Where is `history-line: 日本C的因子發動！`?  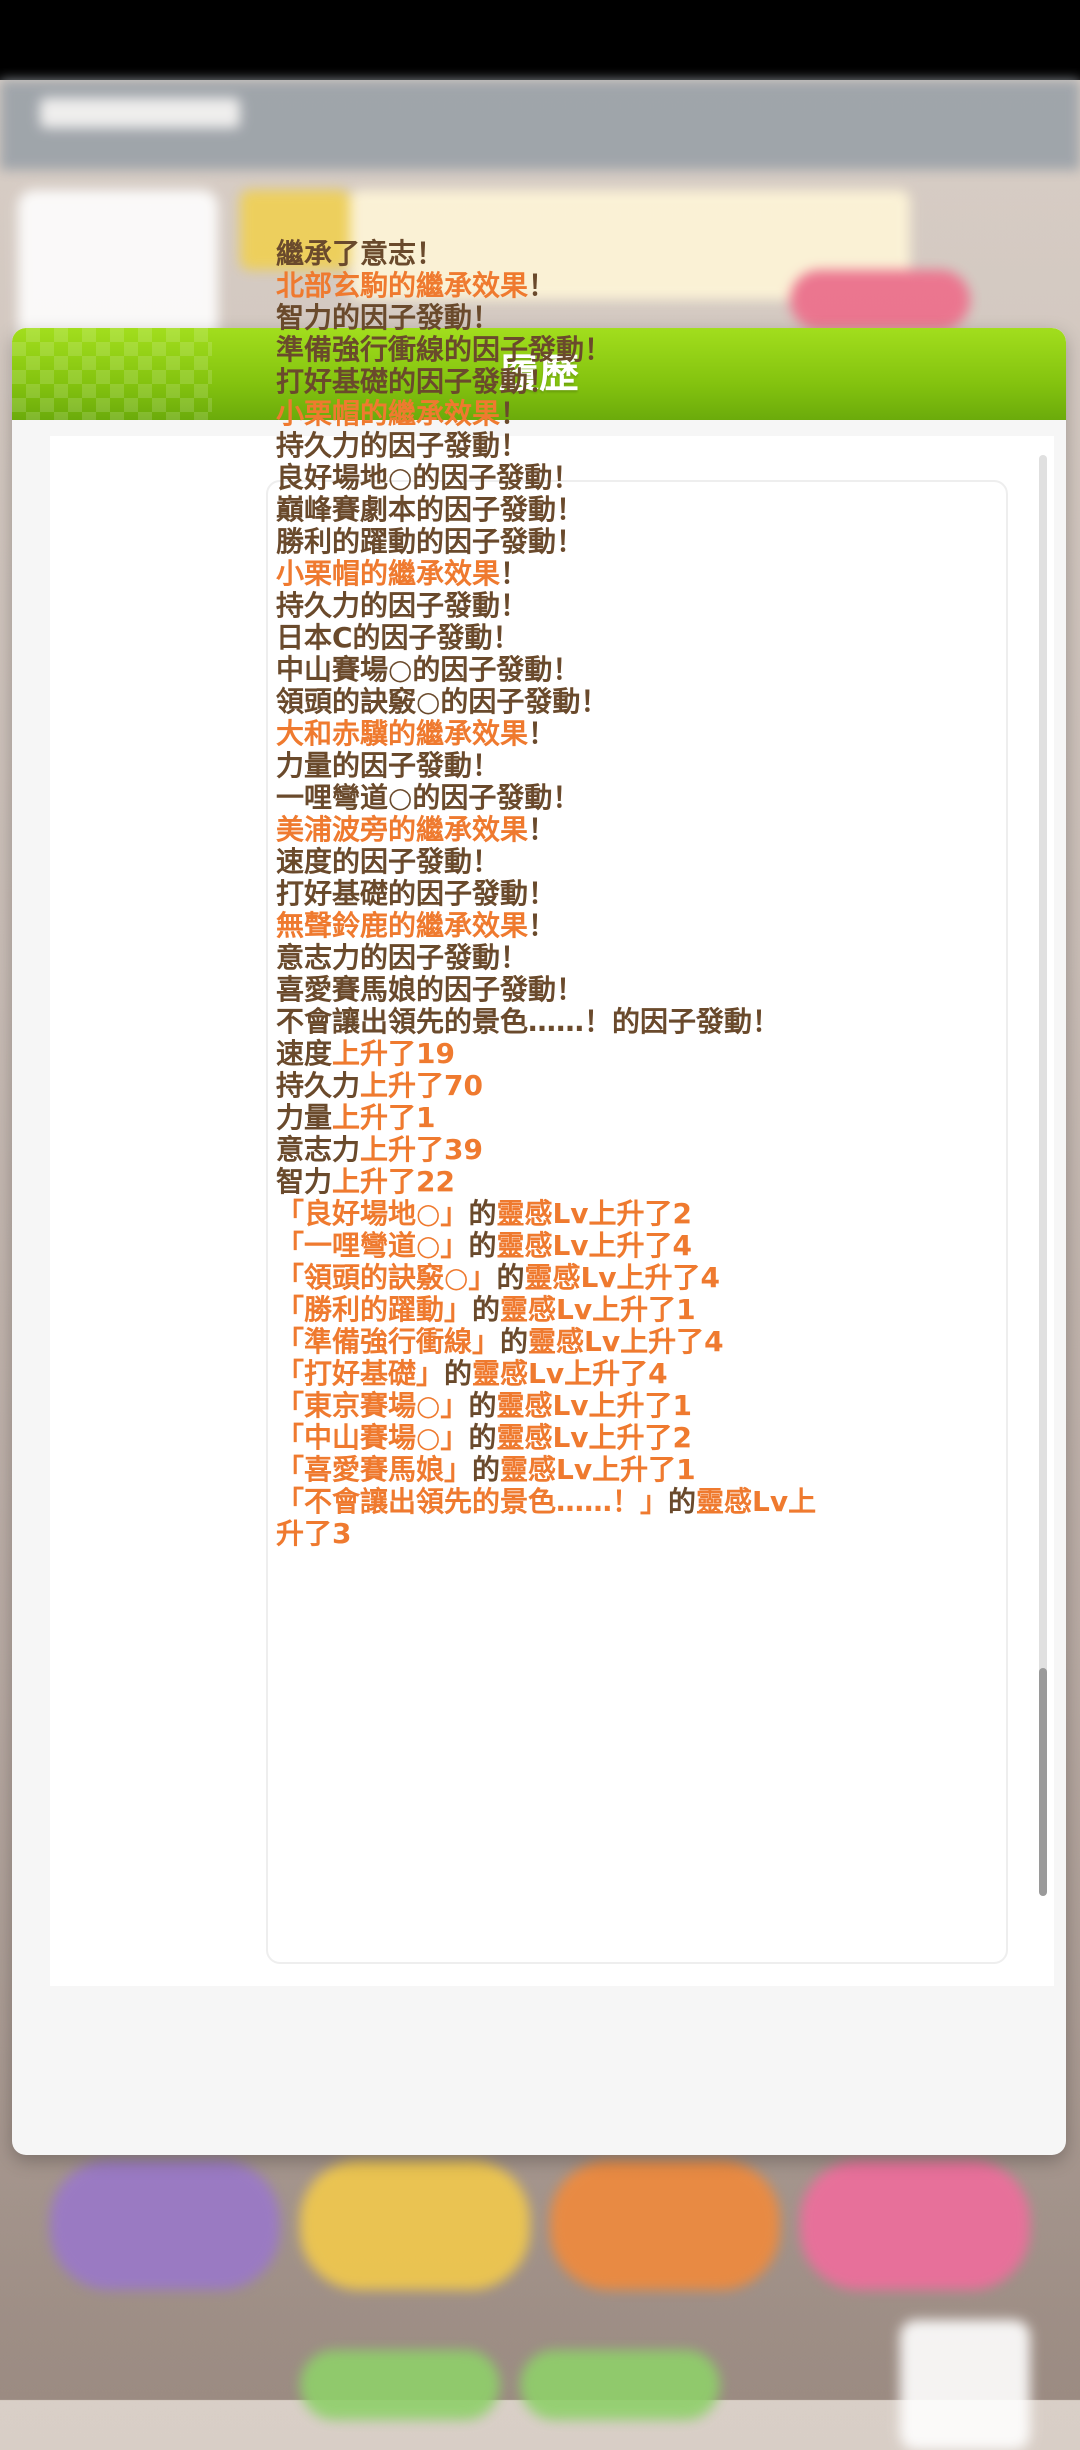
history-line: 日本C的因子發動！ is located at coordinates (596, 638).